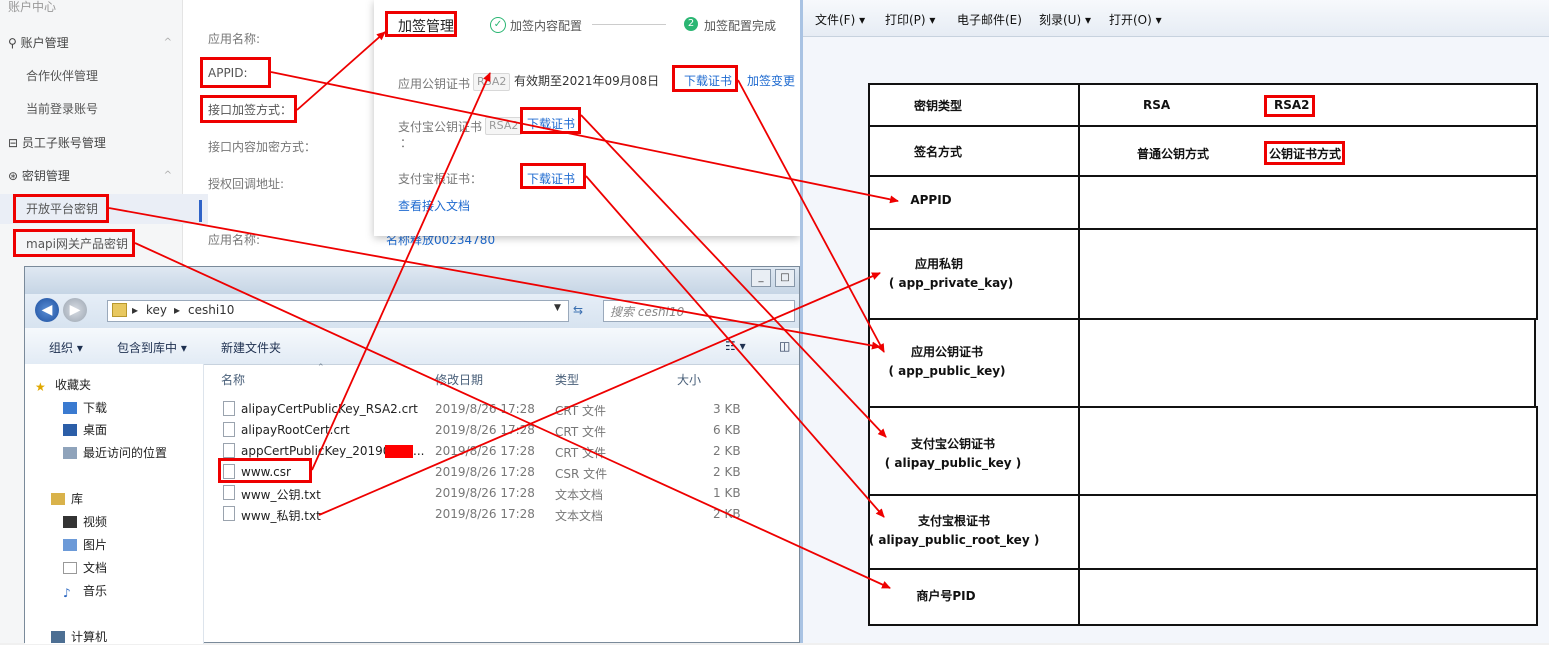 The width and height of the screenshot is (1549, 645). I want to click on nav-label: 库, so click(77, 499).